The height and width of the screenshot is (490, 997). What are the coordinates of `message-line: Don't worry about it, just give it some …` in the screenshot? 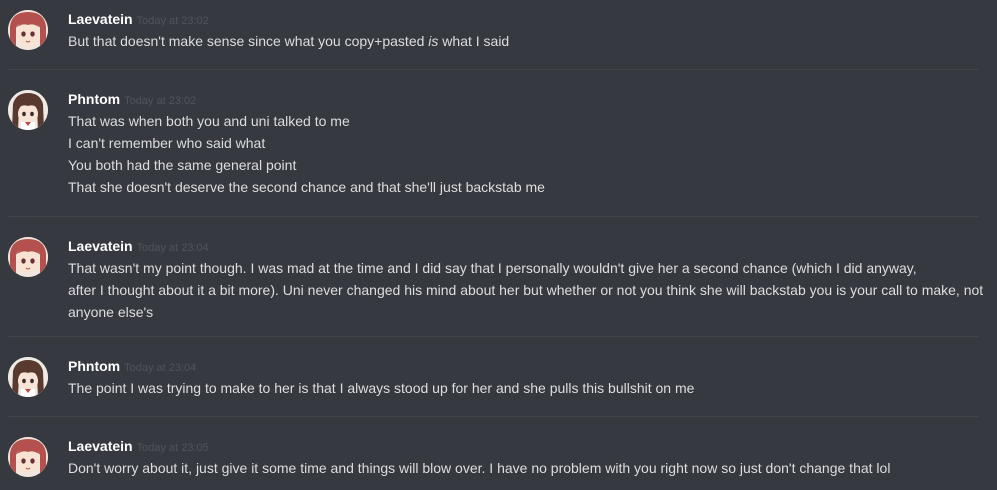 It's located at (479, 468).